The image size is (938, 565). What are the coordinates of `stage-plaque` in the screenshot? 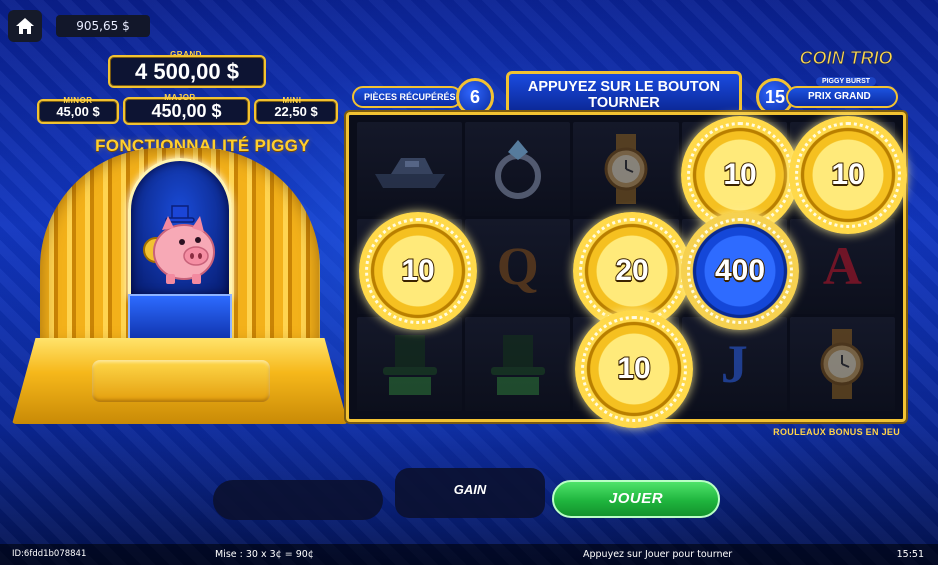 It's located at (181, 381).